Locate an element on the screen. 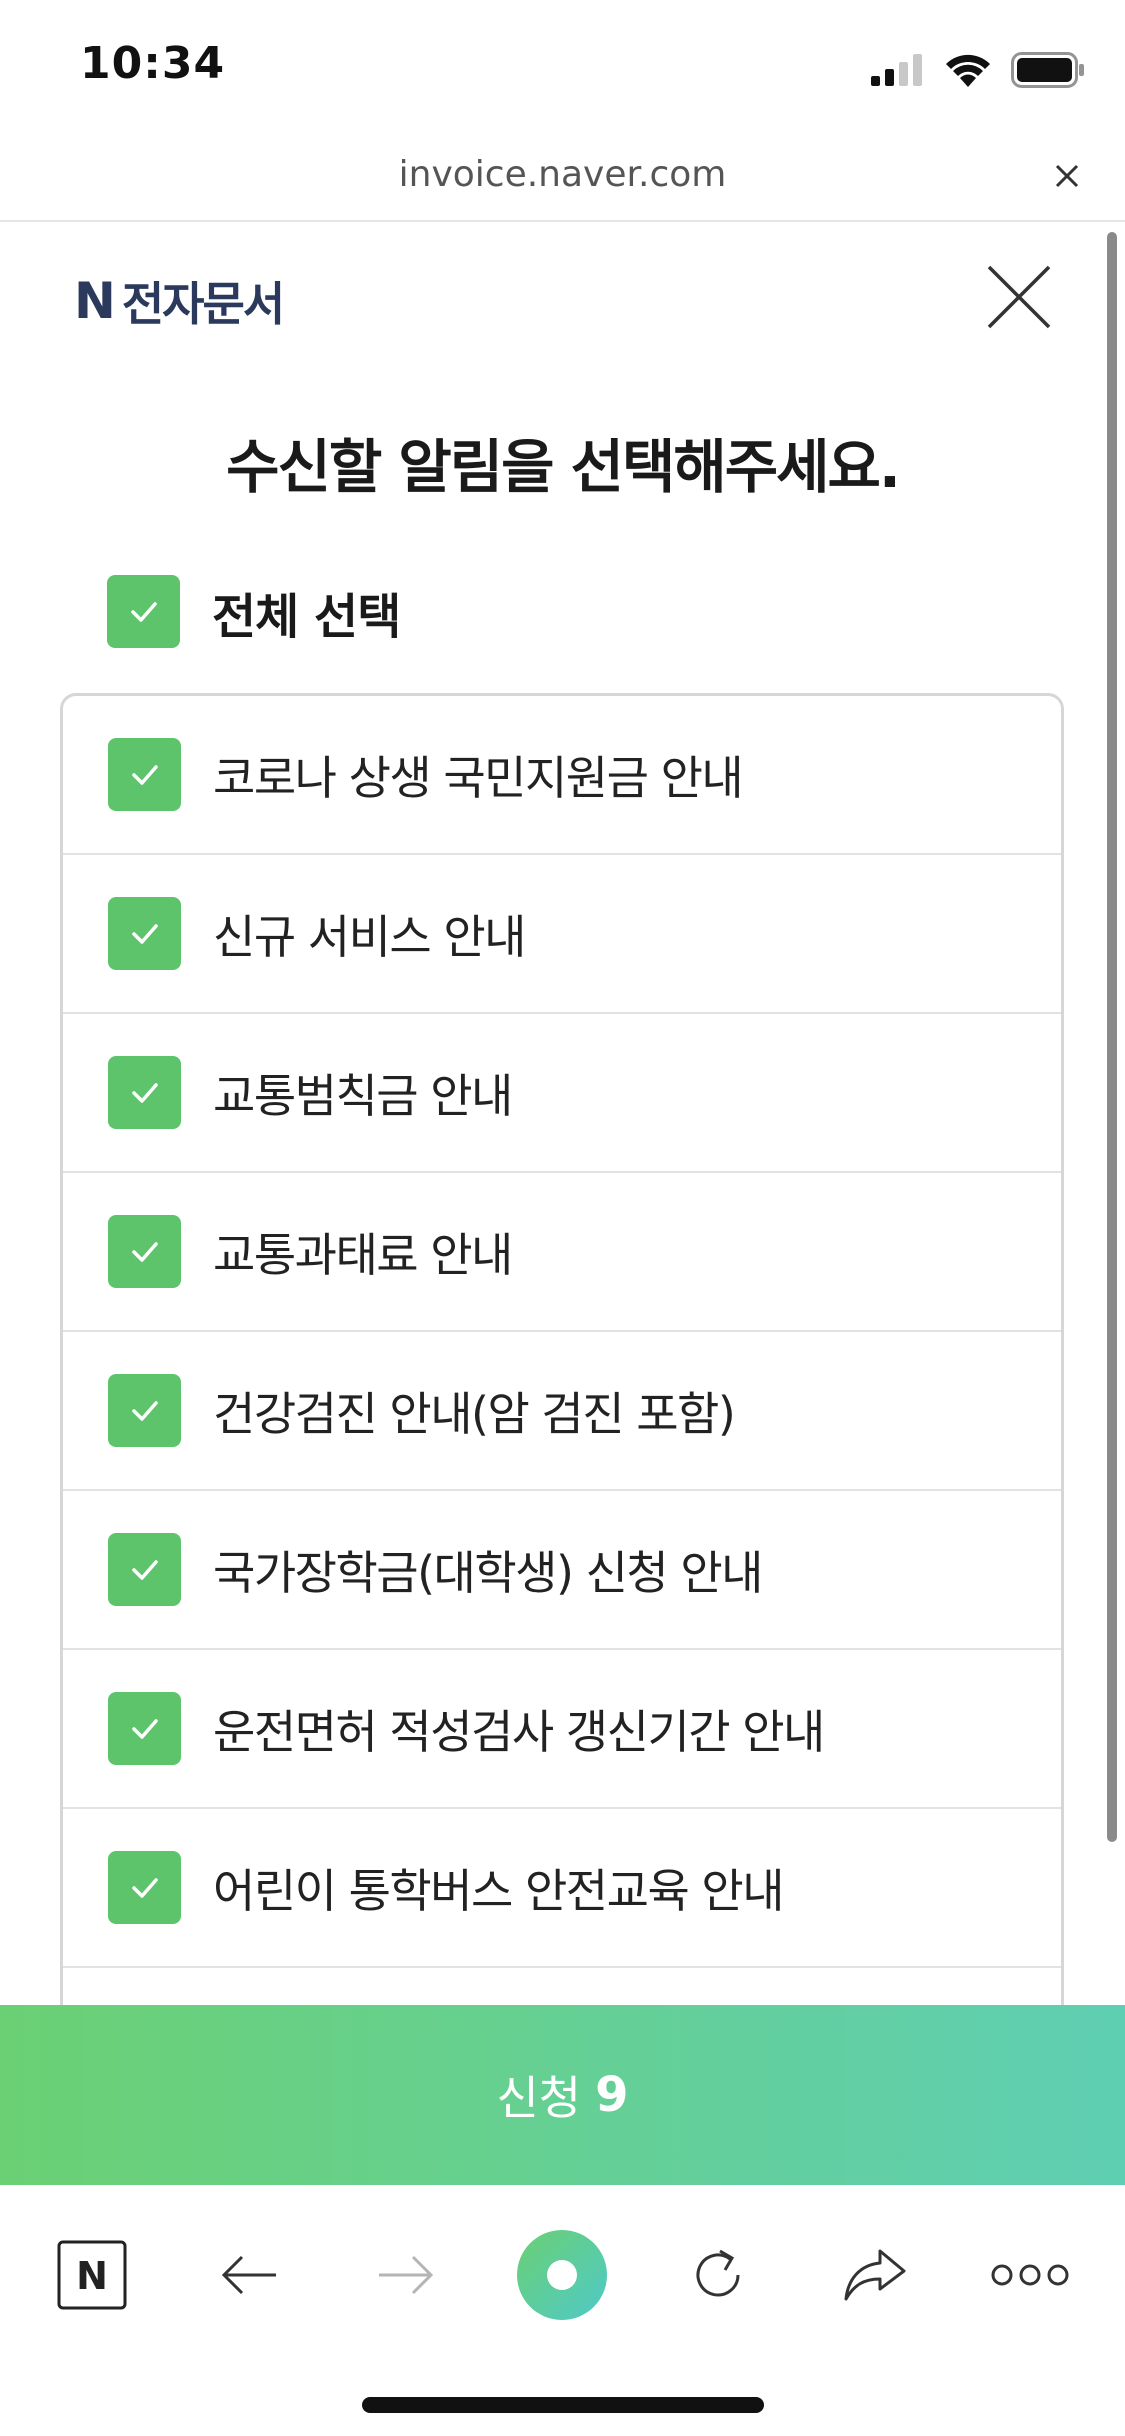 This screenshot has height=2436, width=1125. arrow-left-icon is located at coordinates (248, 2275).